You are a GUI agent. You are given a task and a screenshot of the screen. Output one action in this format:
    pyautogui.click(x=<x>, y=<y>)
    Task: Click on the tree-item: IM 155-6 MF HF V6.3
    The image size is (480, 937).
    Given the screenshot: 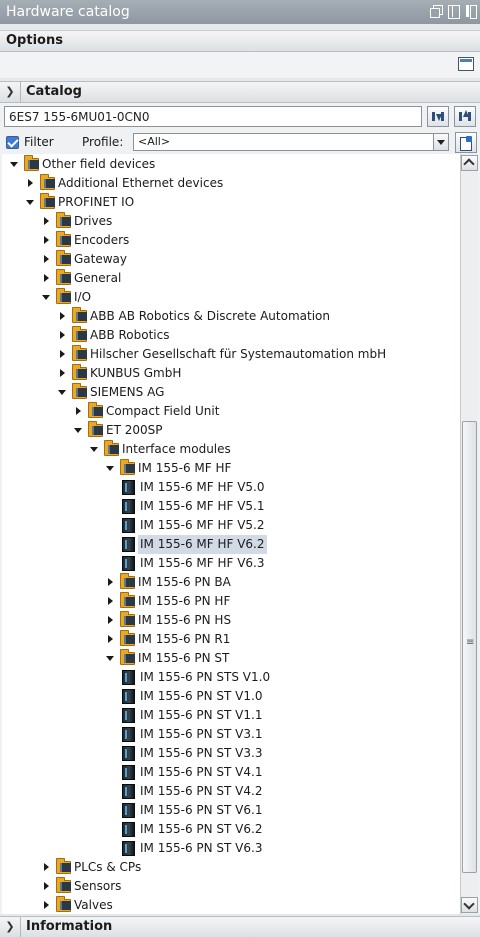 What is the action you would take?
    pyautogui.click(x=231, y=563)
    